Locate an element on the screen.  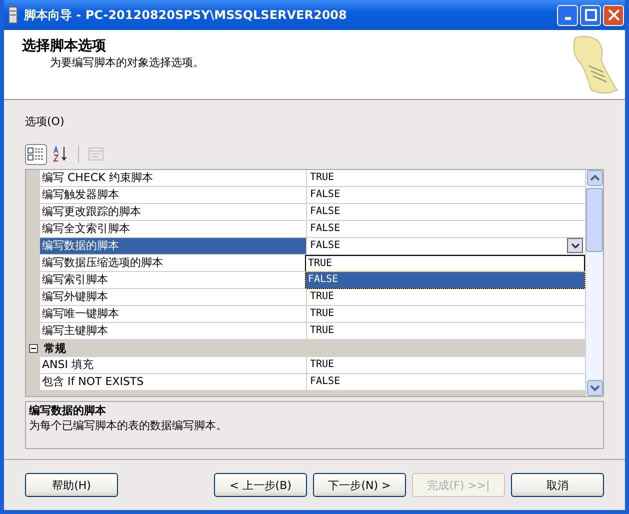
description-title: 编写数据的脚本 is located at coordinates (68, 410).